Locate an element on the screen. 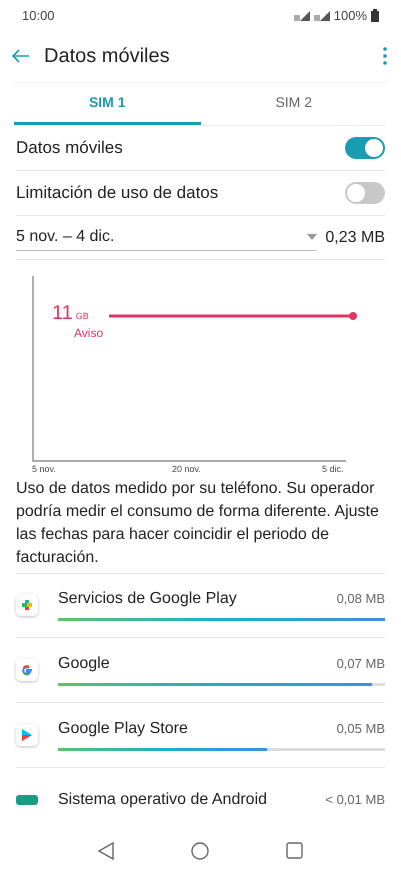  warning-label: Aviso is located at coordinates (89, 333).